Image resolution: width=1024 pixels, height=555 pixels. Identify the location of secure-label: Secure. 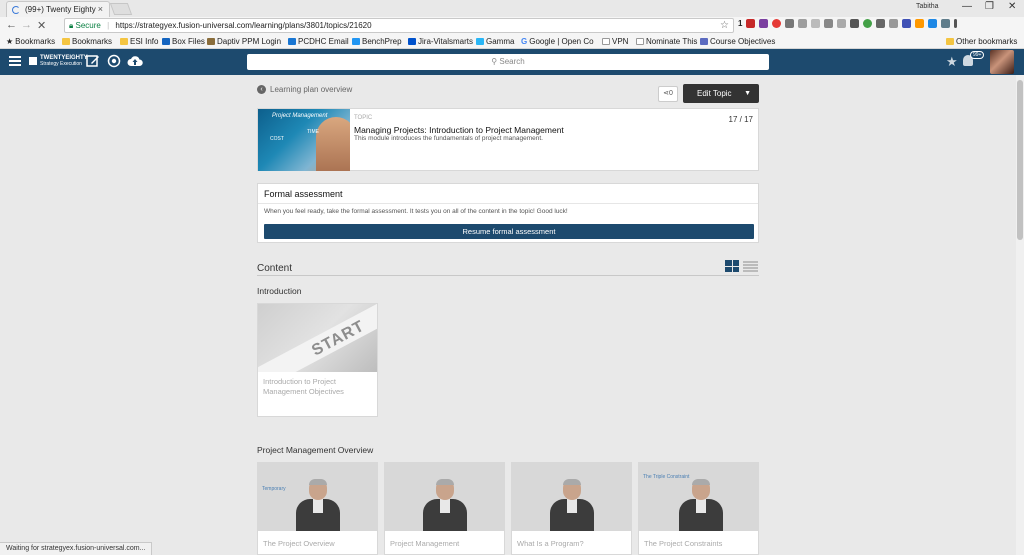
(88, 25).